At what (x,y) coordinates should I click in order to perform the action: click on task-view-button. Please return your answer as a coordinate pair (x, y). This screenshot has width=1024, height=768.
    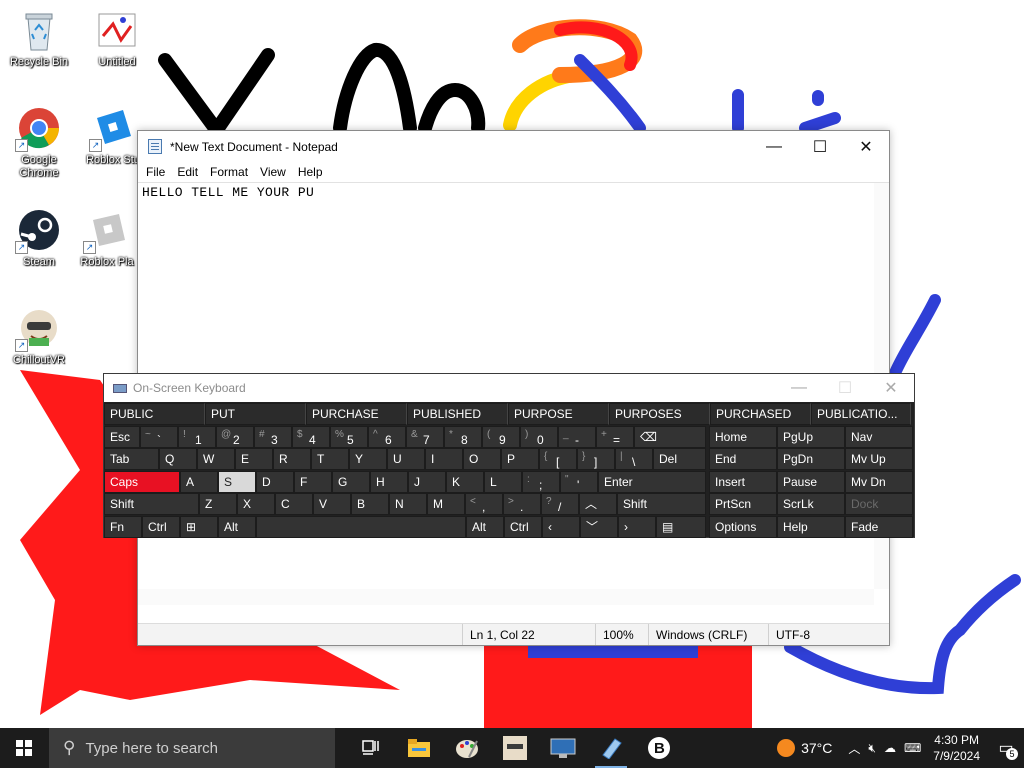
    Looking at the image, I should click on (371, 748).